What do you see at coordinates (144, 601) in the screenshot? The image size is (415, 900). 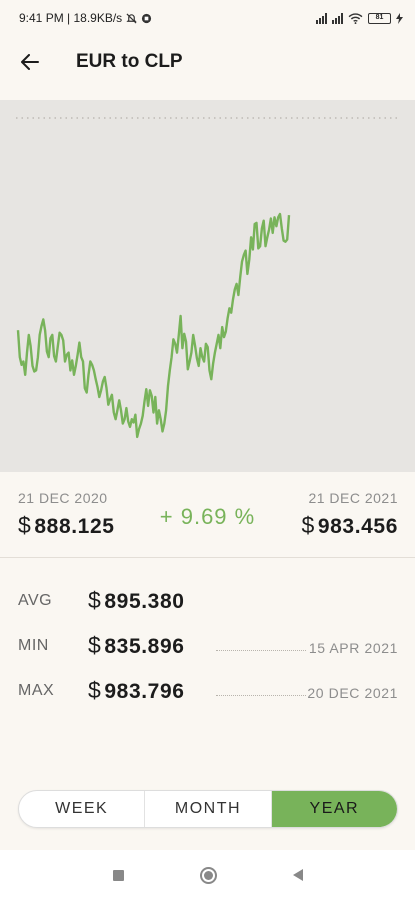 I see `avg-value: 895.380` at bounding box center [144, 601].